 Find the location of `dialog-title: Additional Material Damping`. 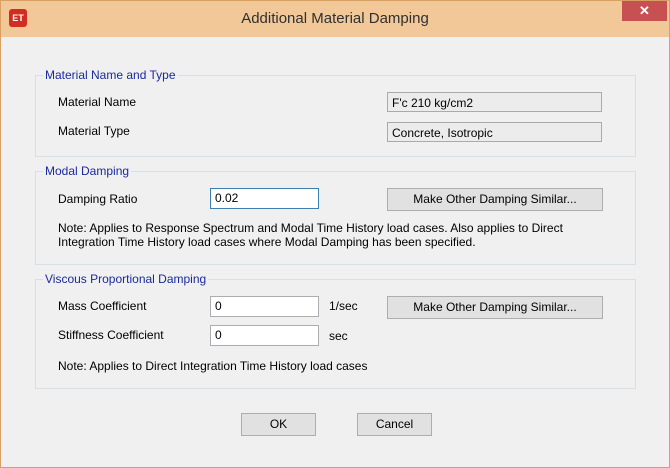

dialog-title: Additional Material Damping is located at coordinates (335, 18).